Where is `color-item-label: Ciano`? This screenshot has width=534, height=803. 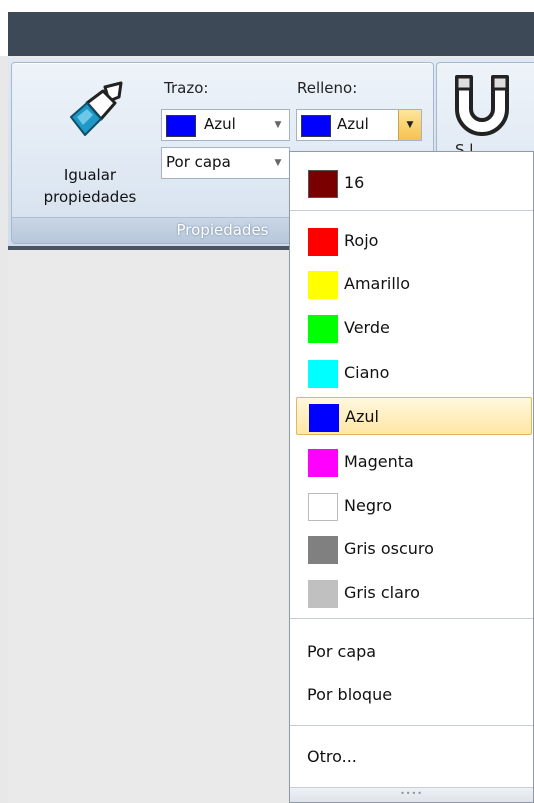 color-item-label: Ciano is located at coordinates (367, 372).